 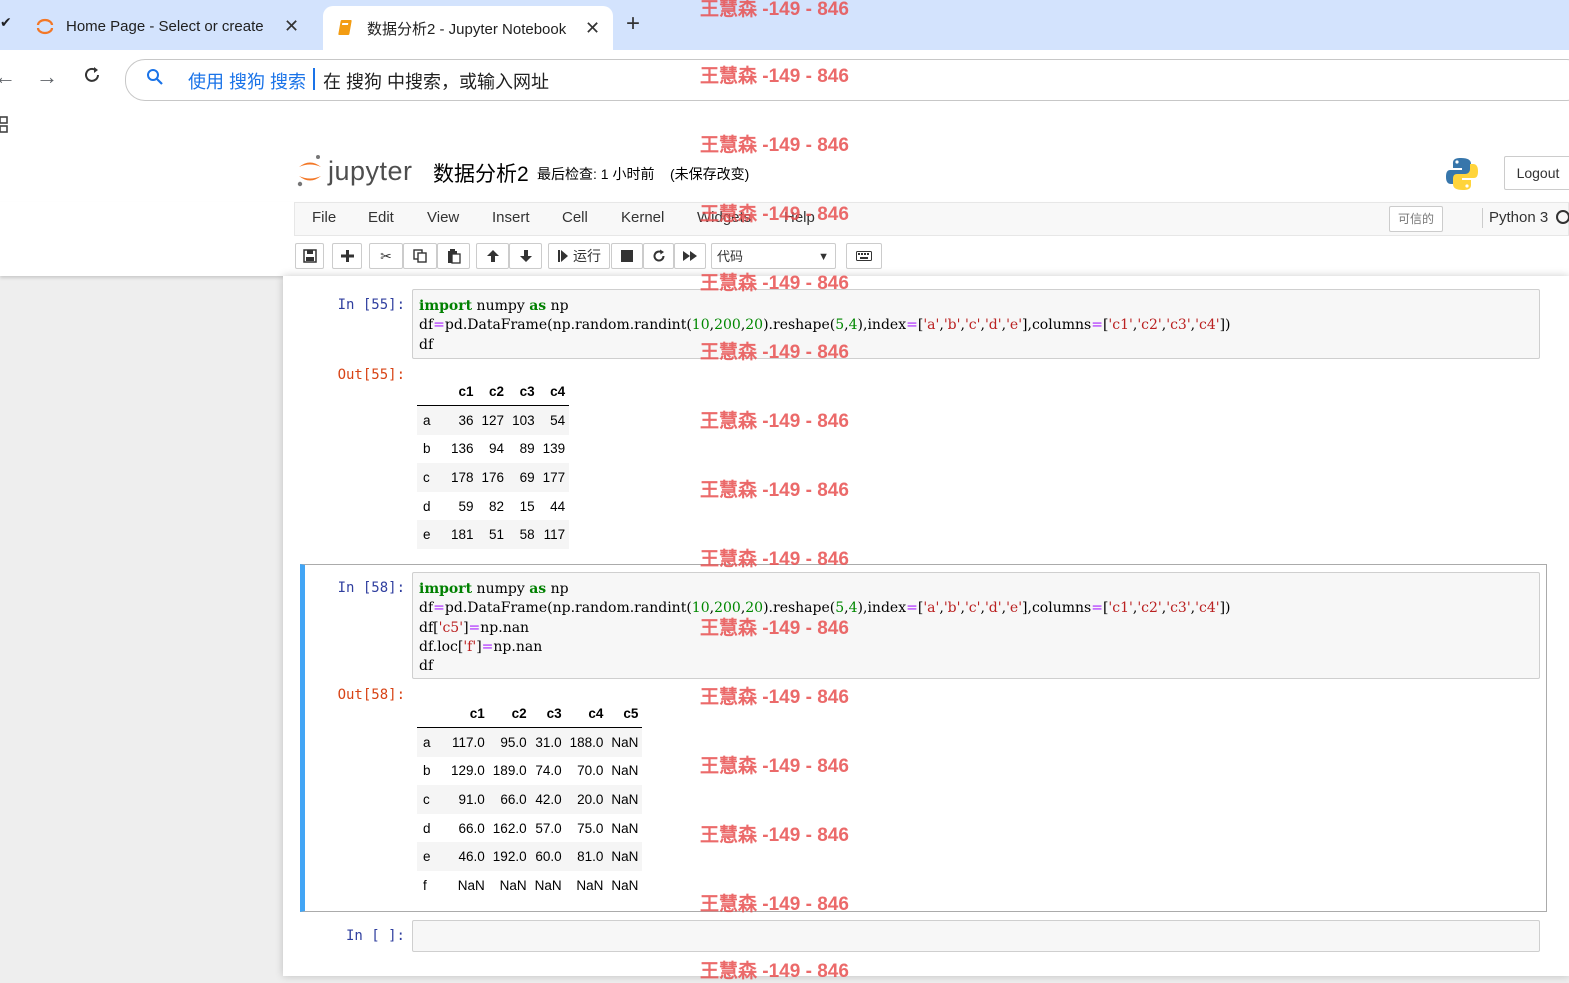 I want to click on menu-kernel: Kernel, so click(x=642, y=217).